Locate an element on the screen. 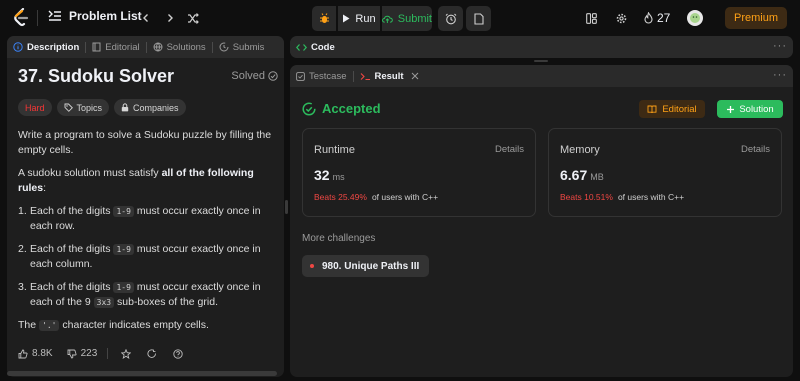  like-count: 8.8K is located at coordinates (42, 353).